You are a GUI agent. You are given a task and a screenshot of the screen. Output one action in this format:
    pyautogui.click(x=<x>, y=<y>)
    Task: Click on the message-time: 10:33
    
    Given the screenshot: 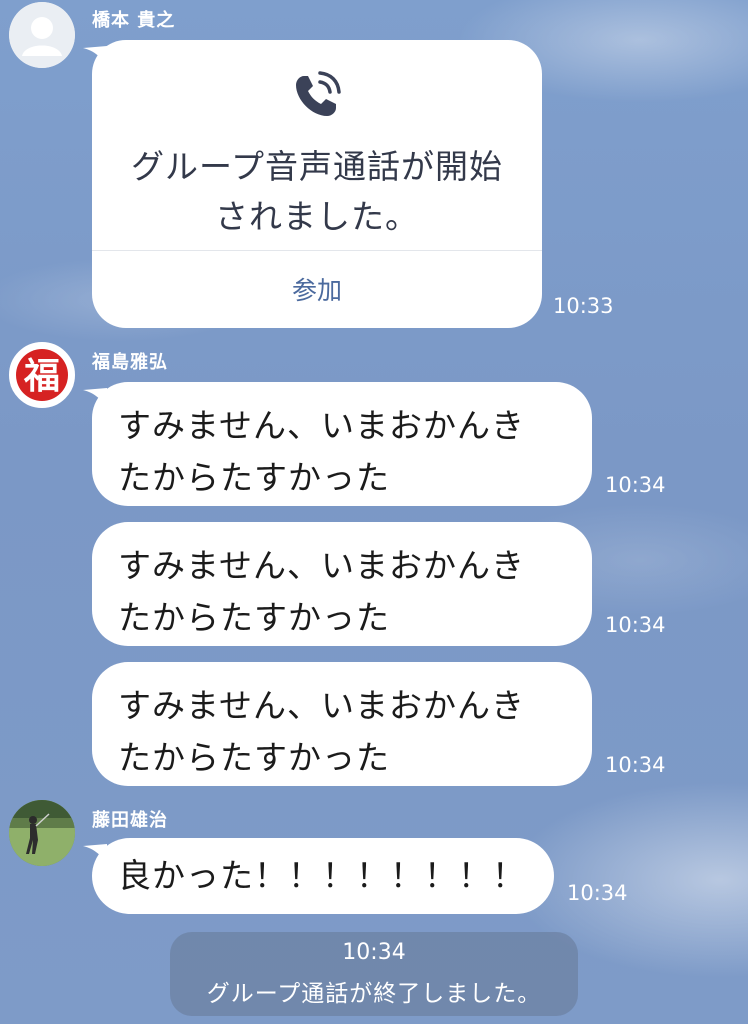 What is the action you would take?
    pyautogui.click(x=583, y=306)
    